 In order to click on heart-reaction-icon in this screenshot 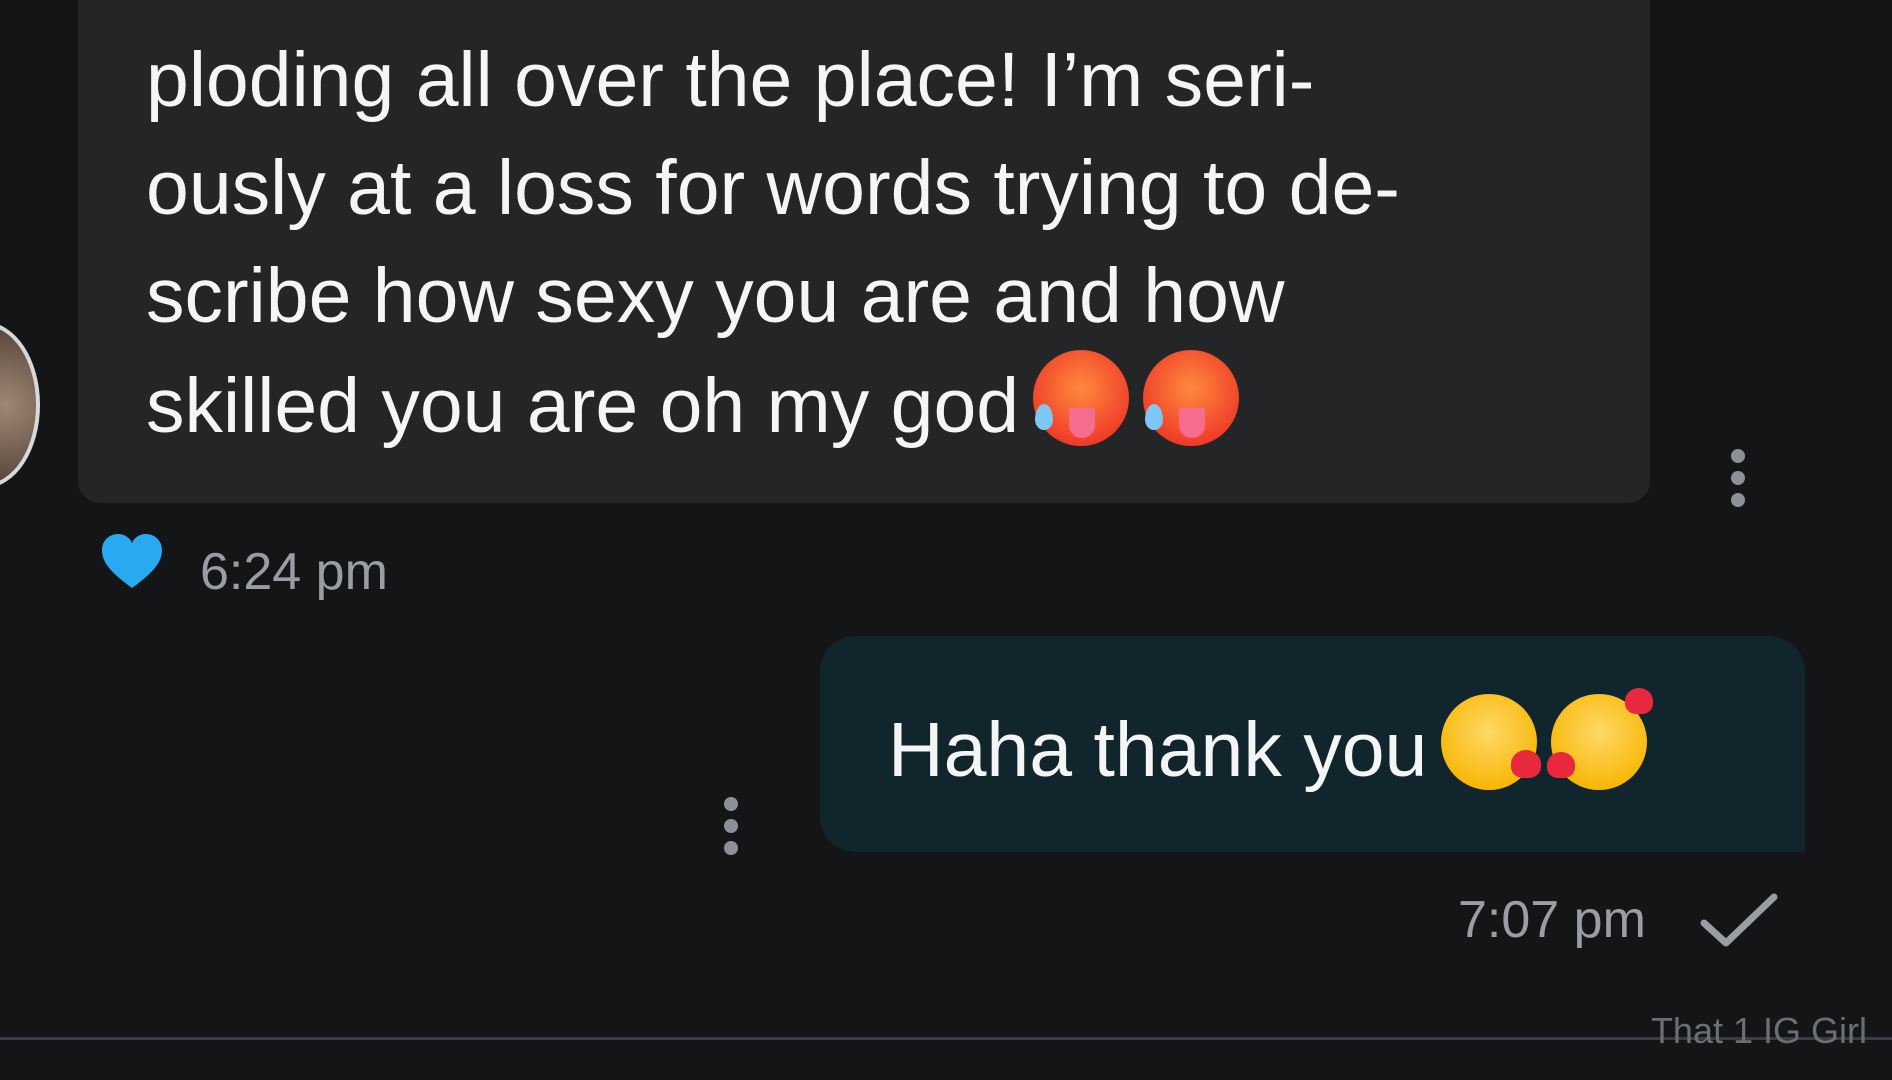, I will do `click(132, 561)`.